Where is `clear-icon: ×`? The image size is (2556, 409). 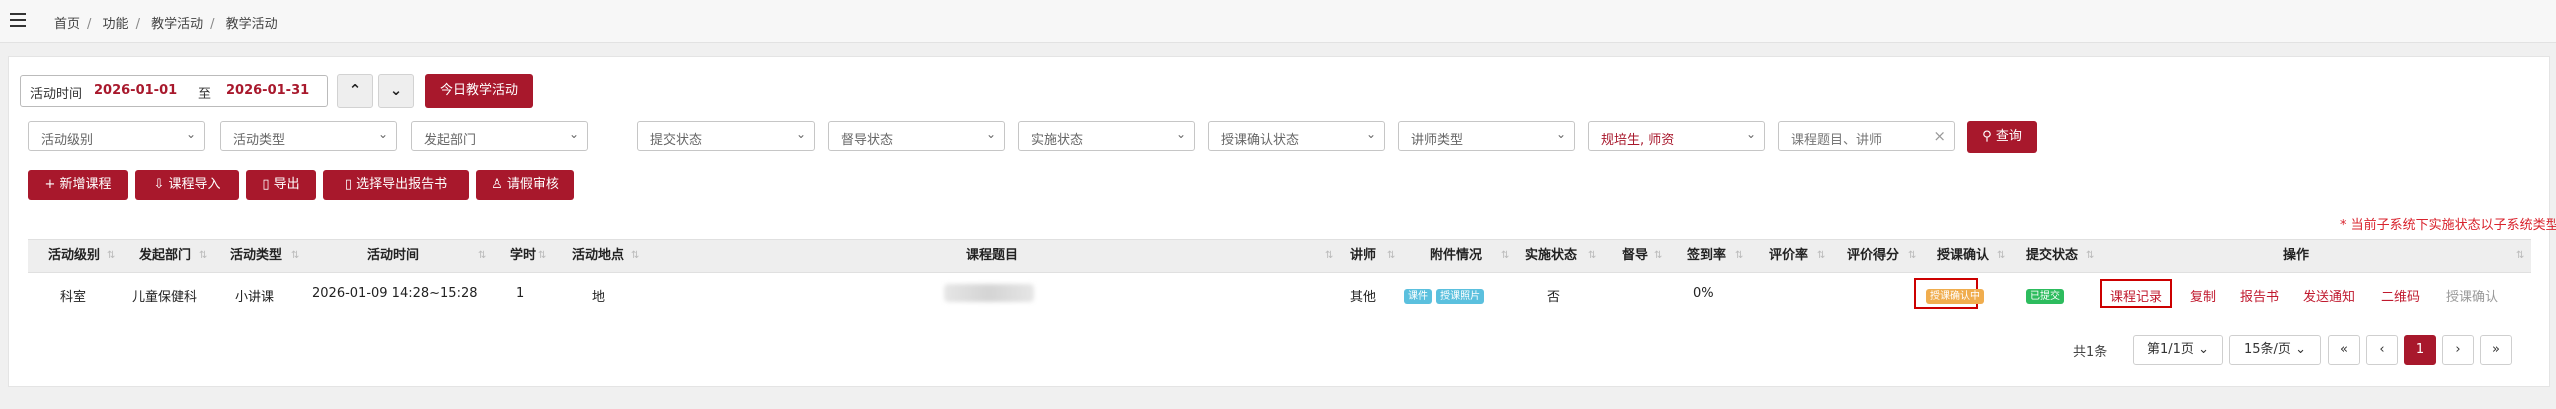 clear-icon: × is located at coordinates (1939, 136).